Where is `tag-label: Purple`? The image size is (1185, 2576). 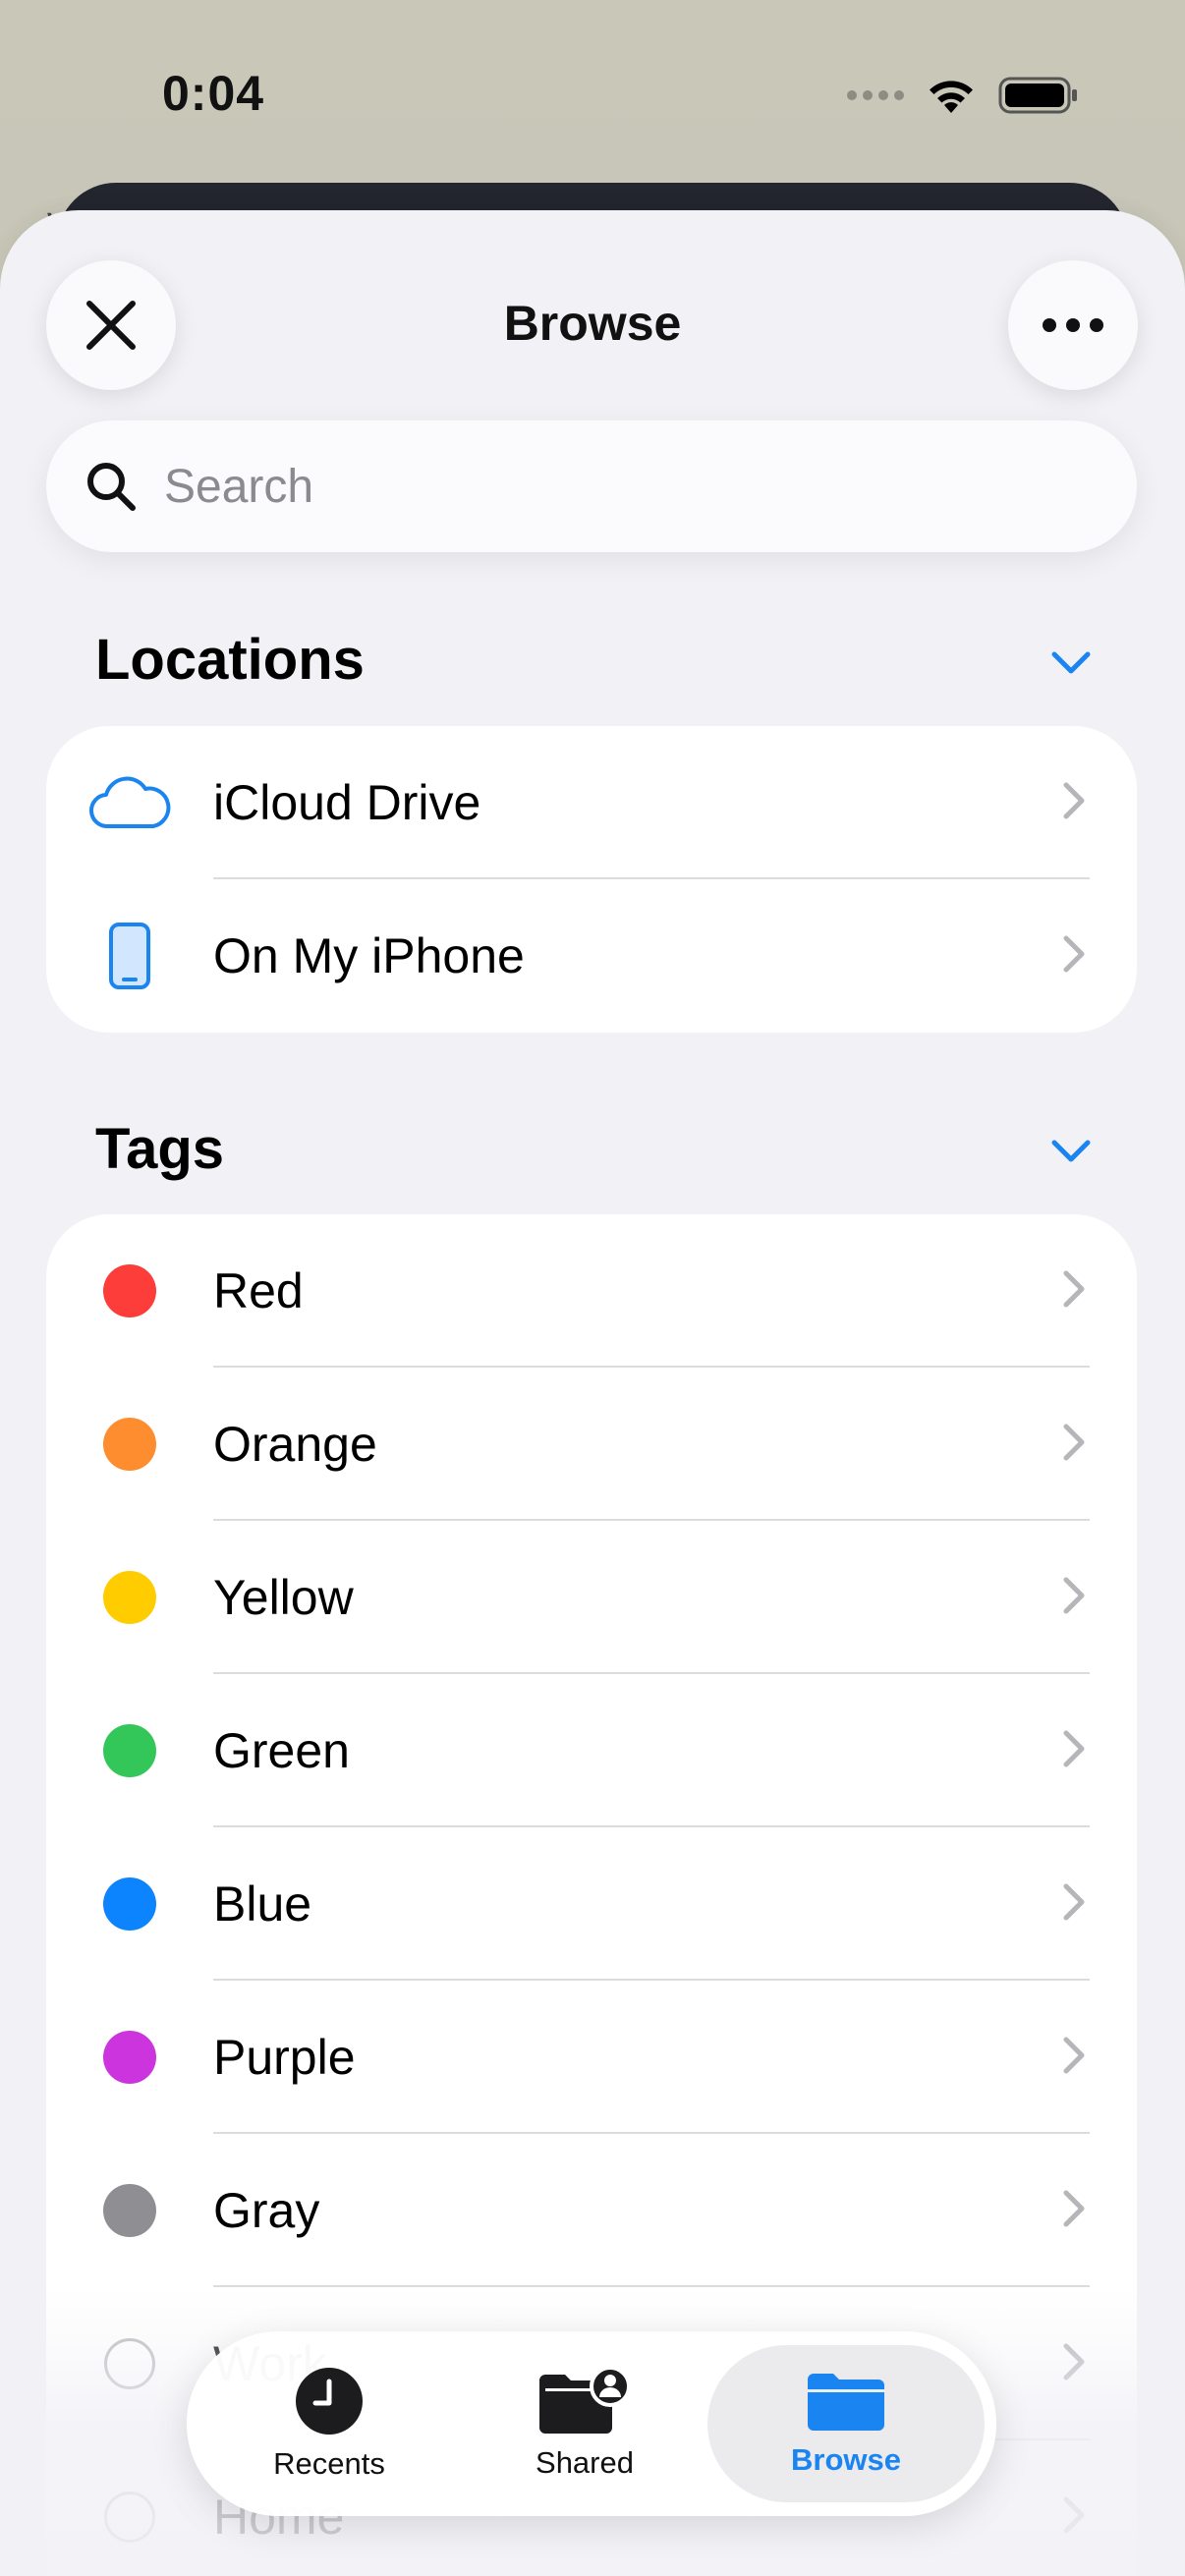 tag-label: Purple is located at coordinates (285, 2057).